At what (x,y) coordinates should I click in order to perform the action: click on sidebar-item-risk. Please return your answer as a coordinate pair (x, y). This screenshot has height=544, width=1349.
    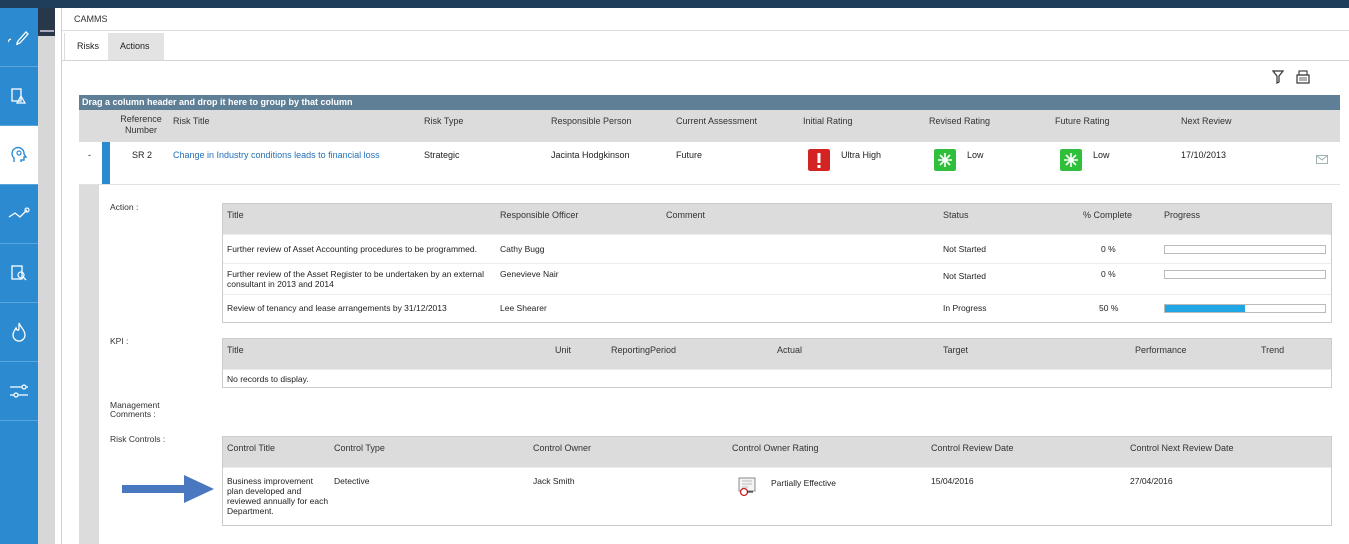
    Looking at the image, I should click on (19, 155).